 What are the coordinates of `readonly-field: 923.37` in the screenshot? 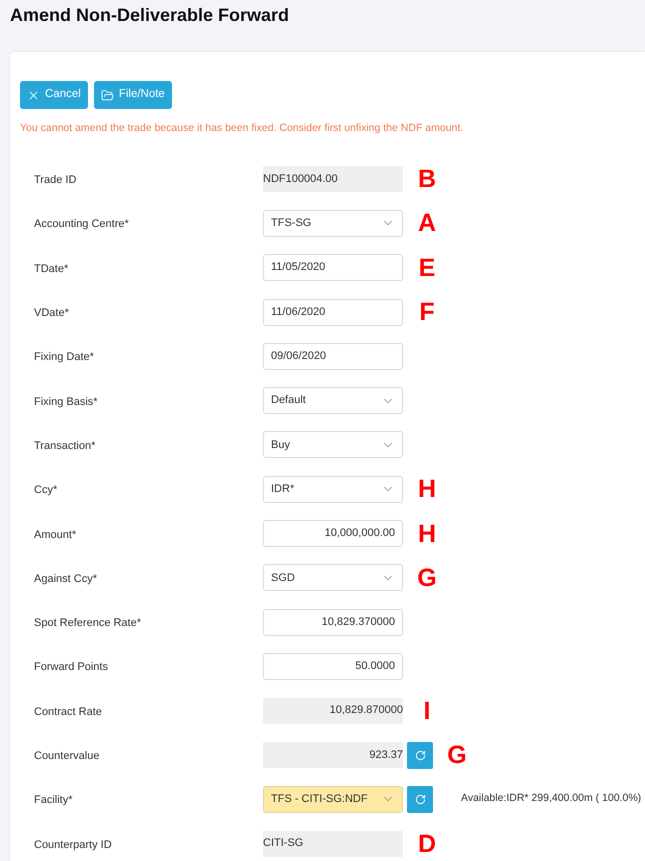 It's located at (333, 755).